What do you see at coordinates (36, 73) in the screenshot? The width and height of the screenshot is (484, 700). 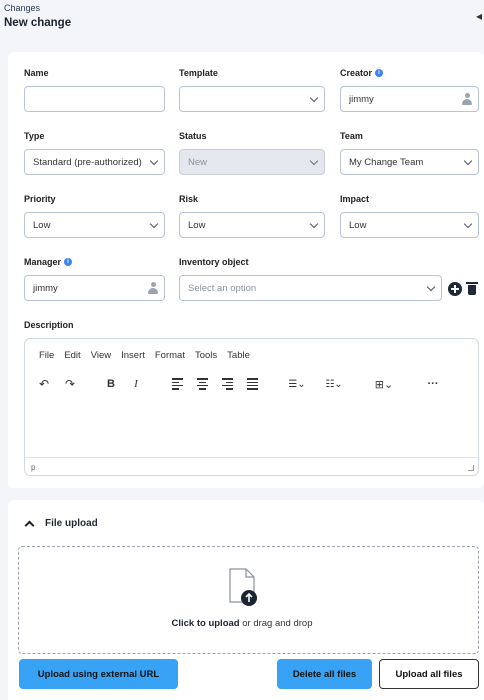 I see `name-label: Name` at bounding box center [36, 73].